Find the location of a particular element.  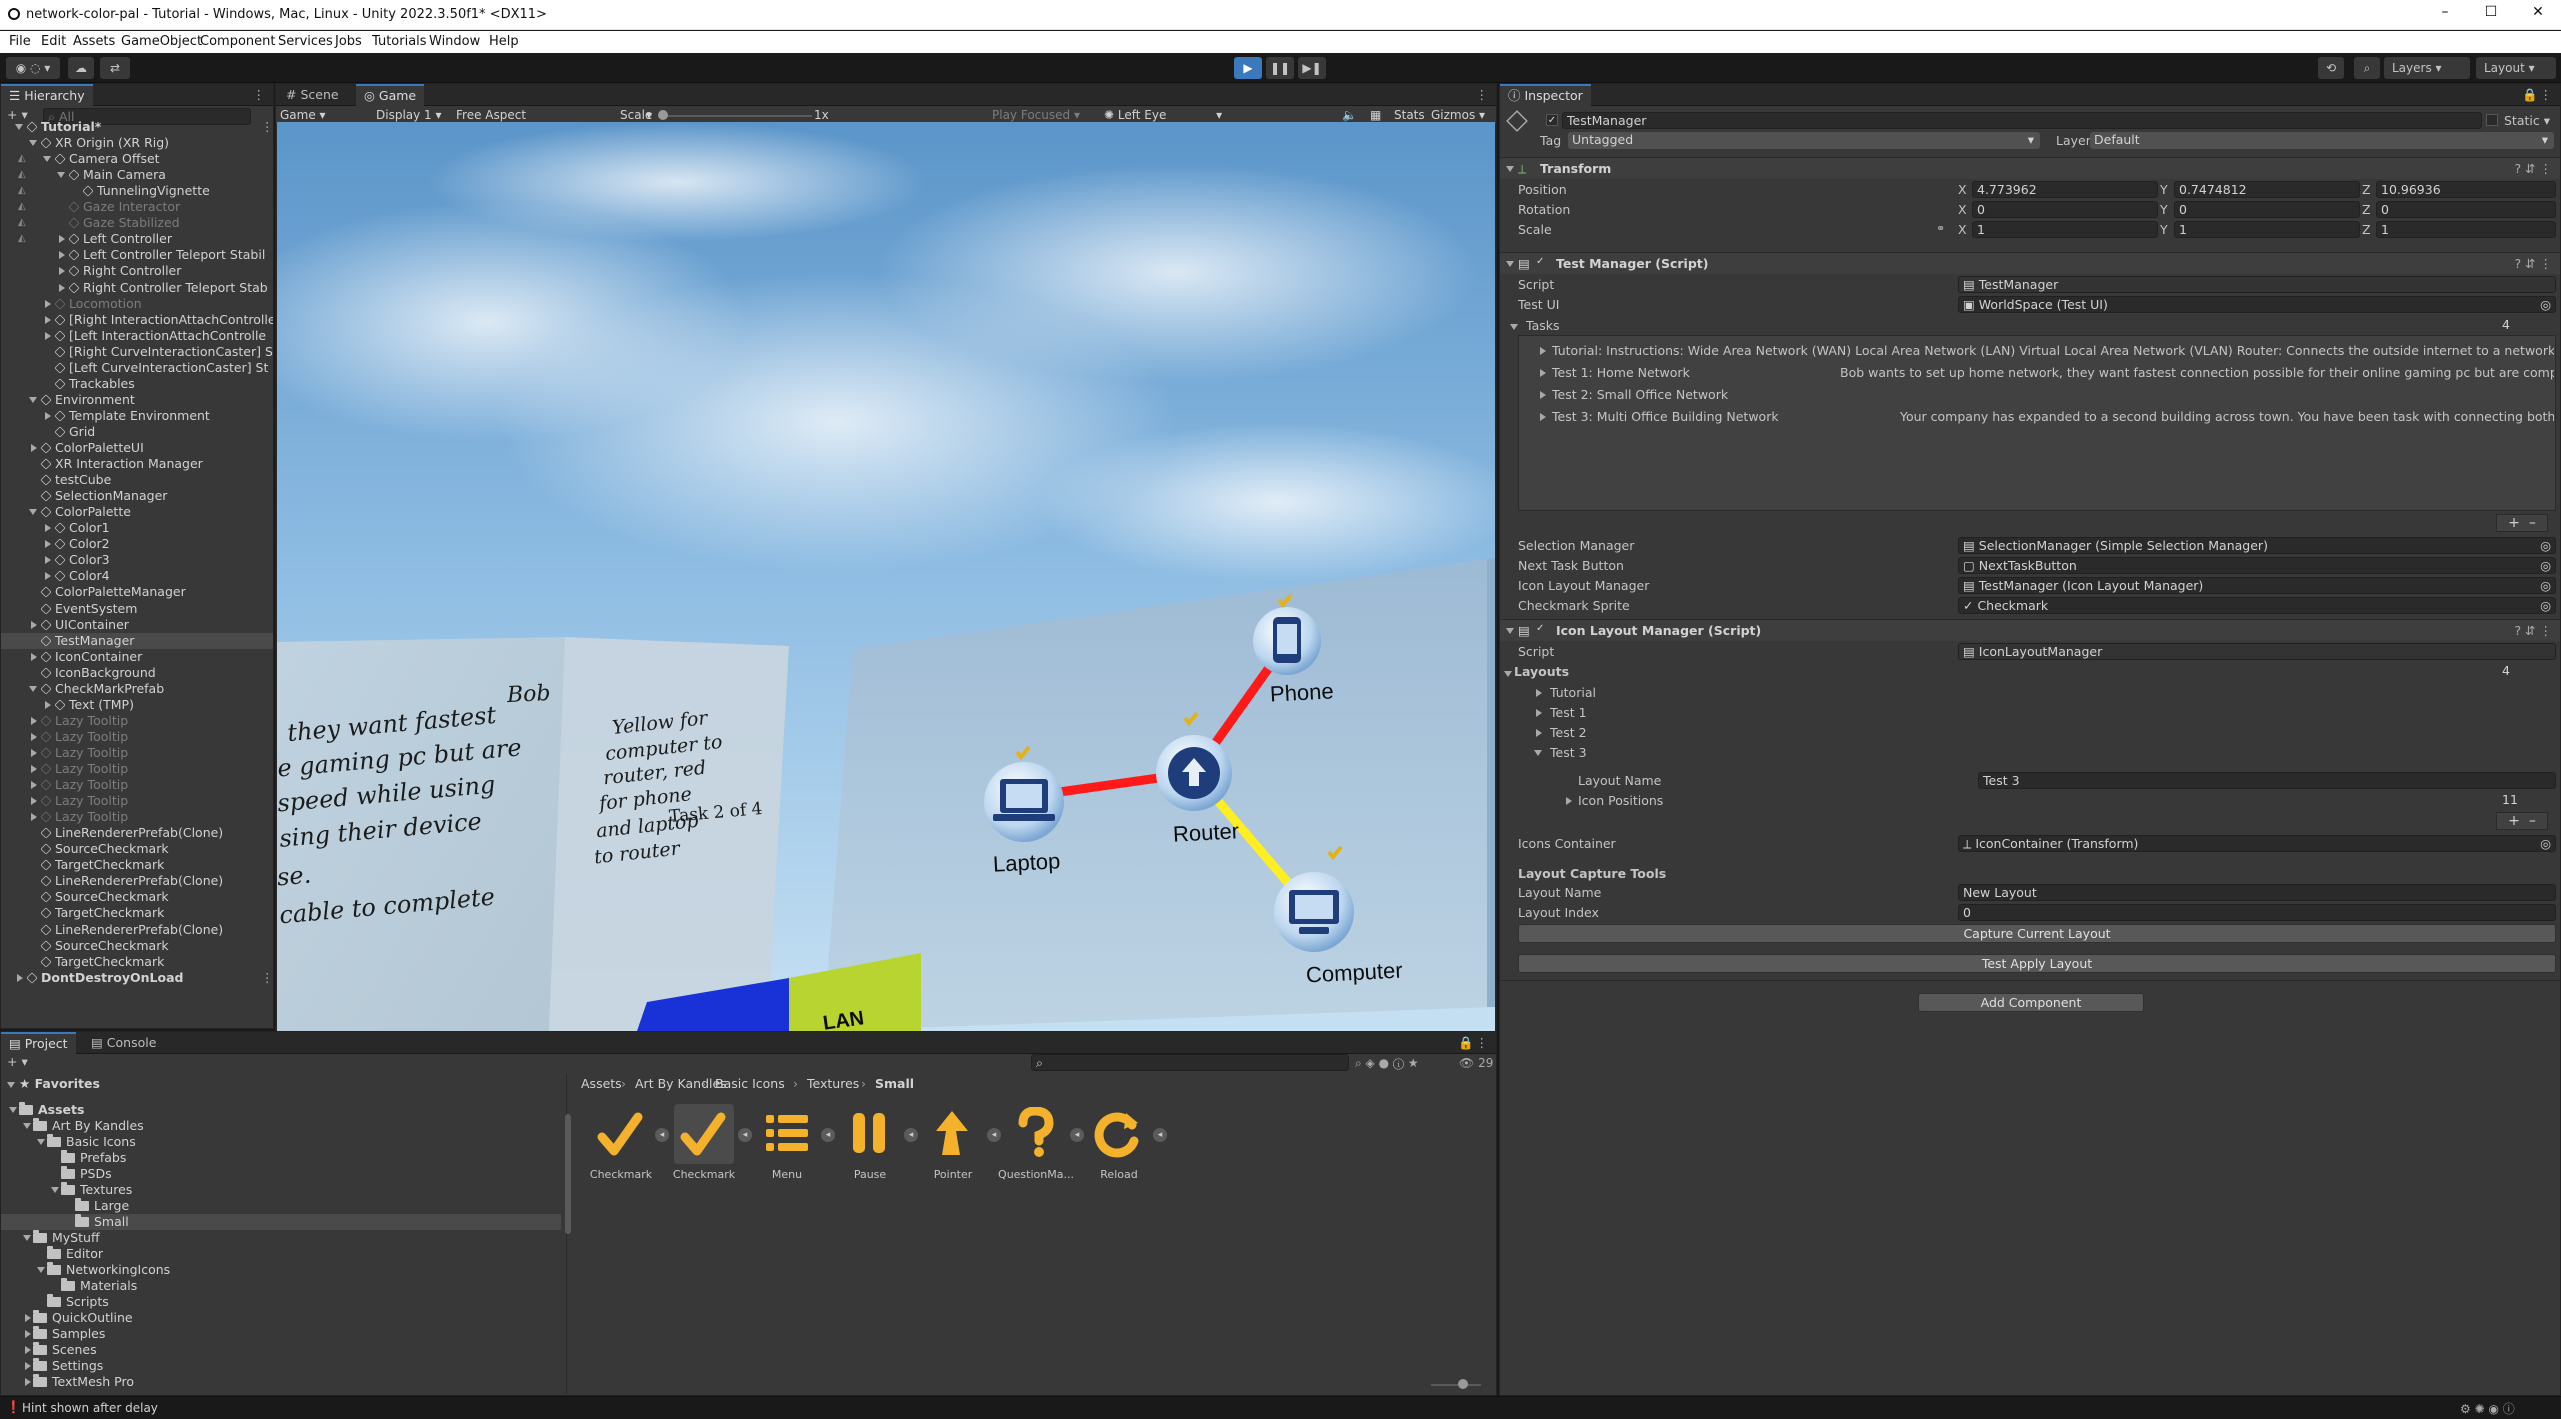

hierarchy-item: DontDestroyOnLoad ⋮ is located at coordinates (137, 978).